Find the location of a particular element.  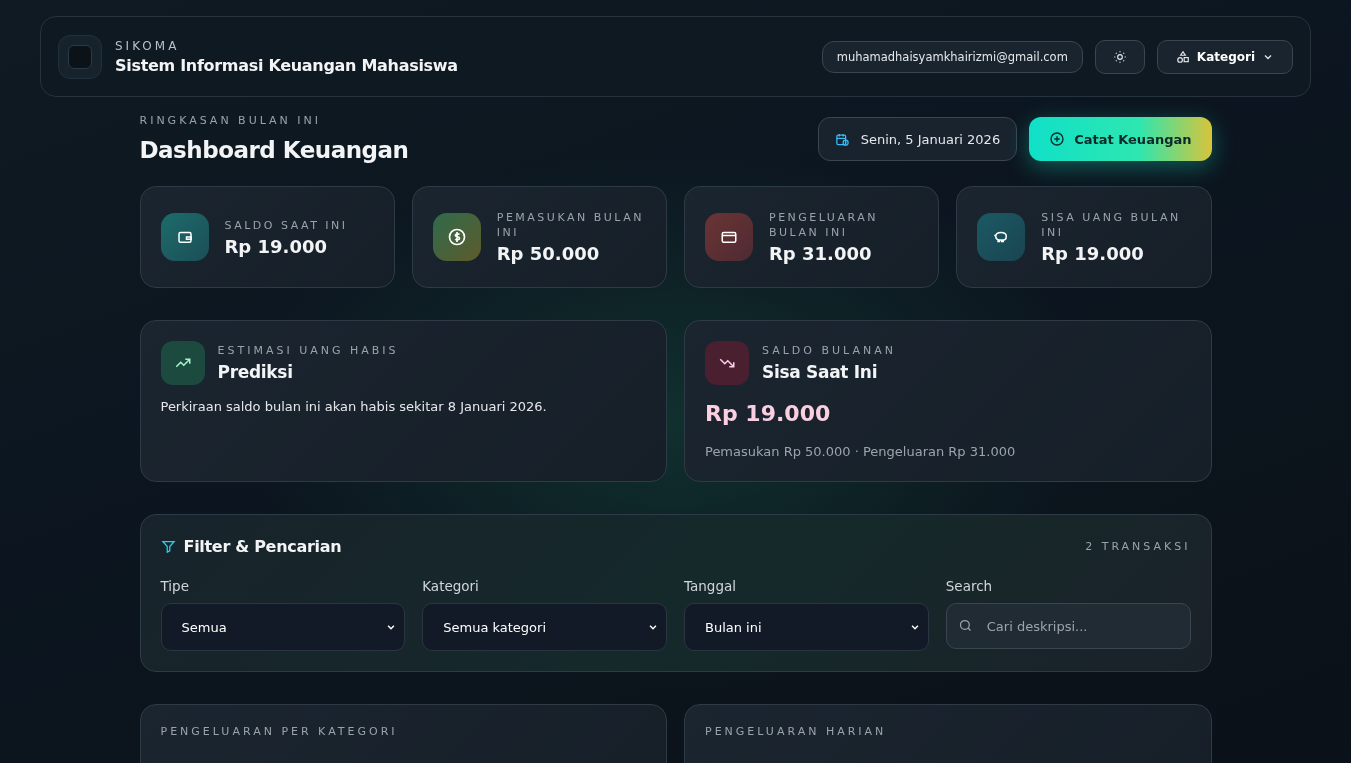

user-email: muhamadhaisyamkhairizmi@gmail.com is located at coordinates (952, 56).